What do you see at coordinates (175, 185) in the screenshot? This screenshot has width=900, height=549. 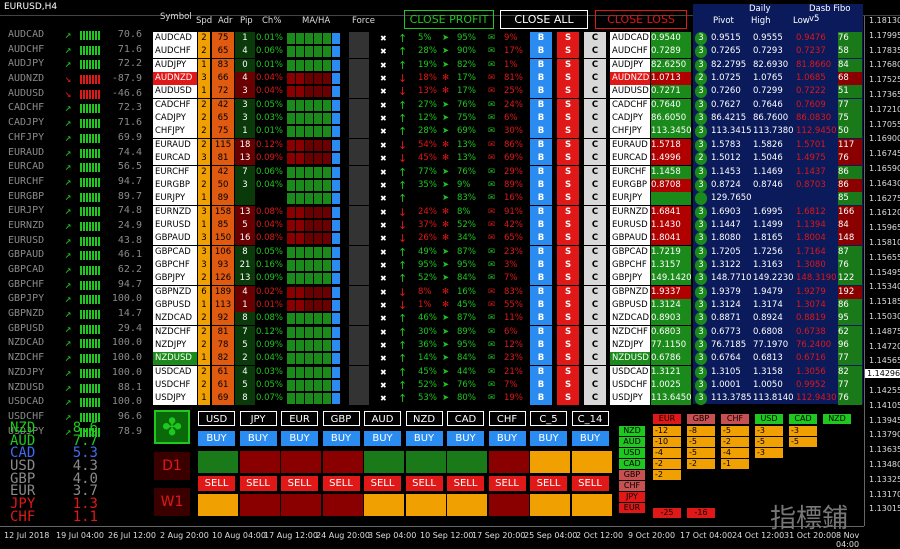 I see `scanner-symbol: EURGBP` at bounding box center [175, 185].